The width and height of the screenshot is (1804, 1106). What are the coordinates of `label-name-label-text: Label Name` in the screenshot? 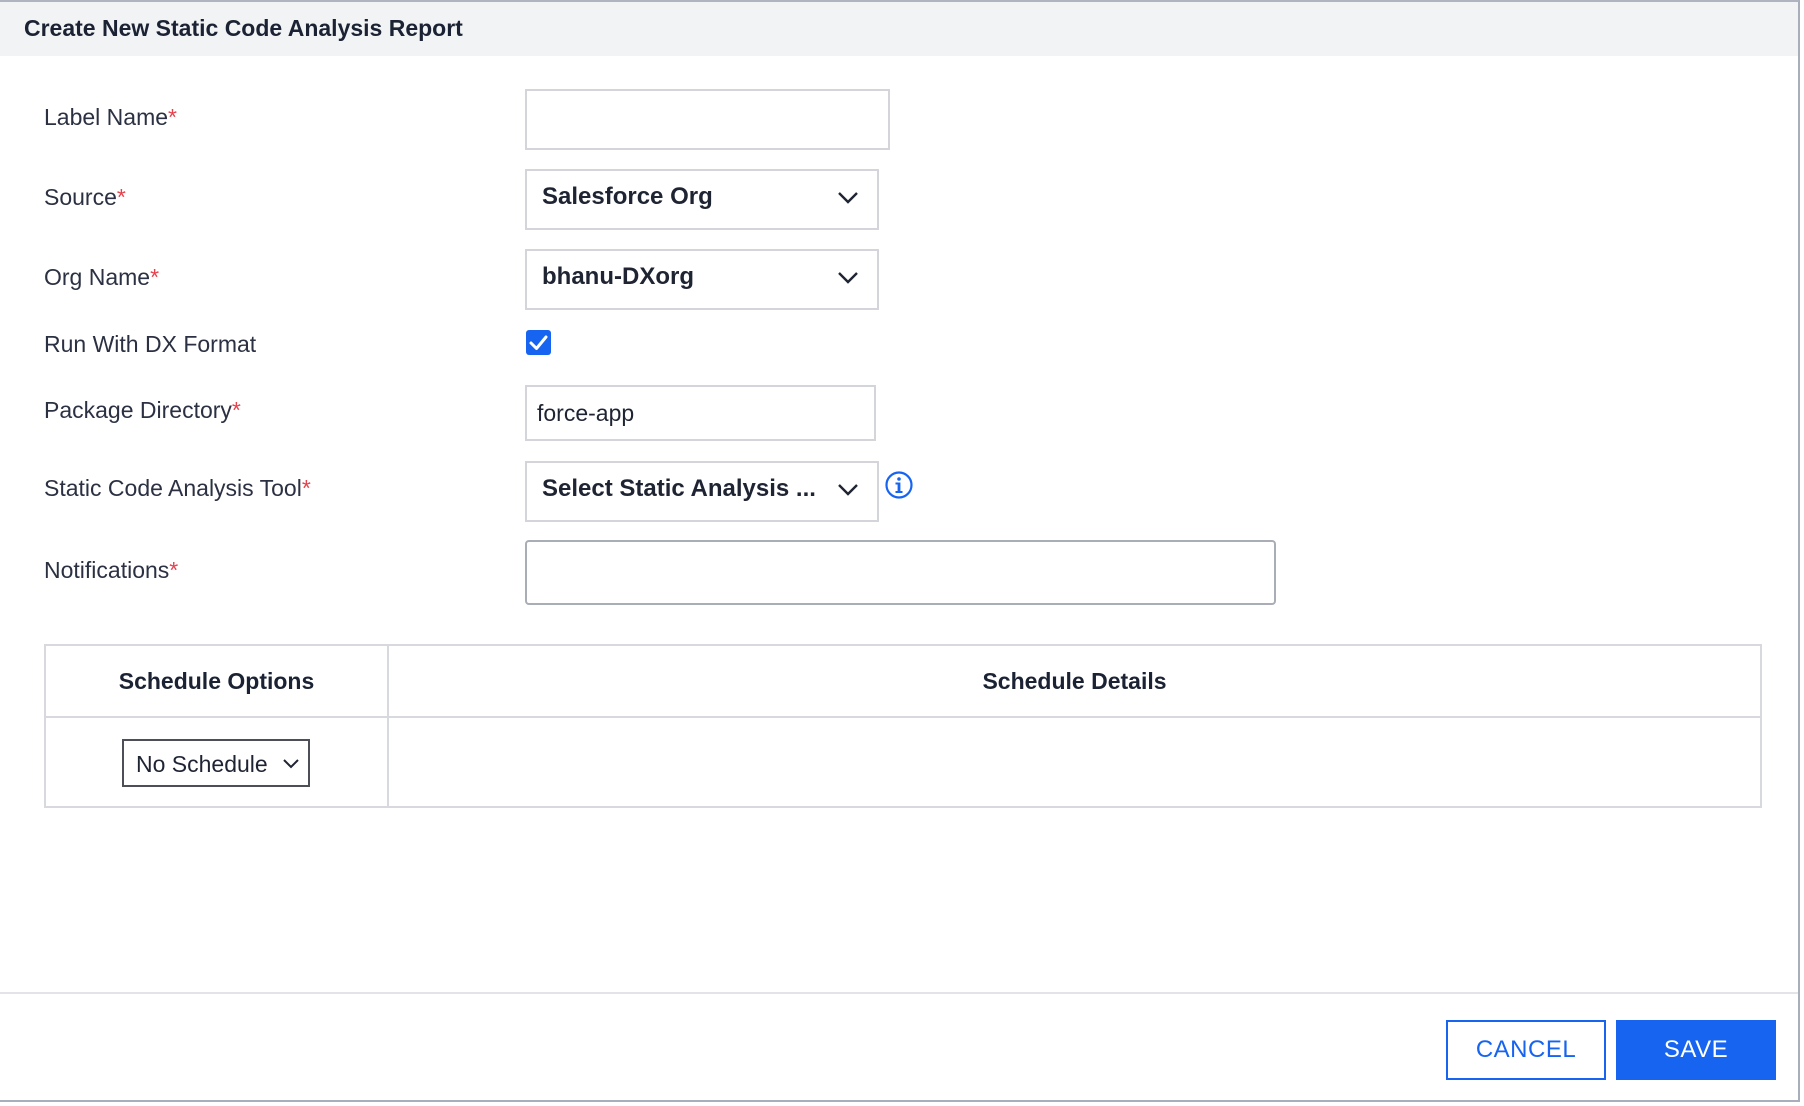 It's located at (106, 117).